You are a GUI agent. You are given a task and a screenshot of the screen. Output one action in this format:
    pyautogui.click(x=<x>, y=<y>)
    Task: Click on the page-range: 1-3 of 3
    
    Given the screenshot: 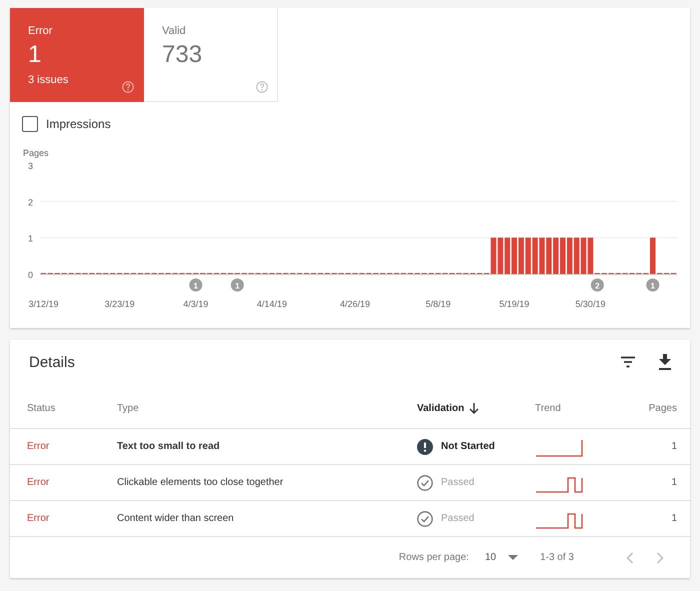 What is the action you would take?
    pyautogui.click(x=557, y=557)
    